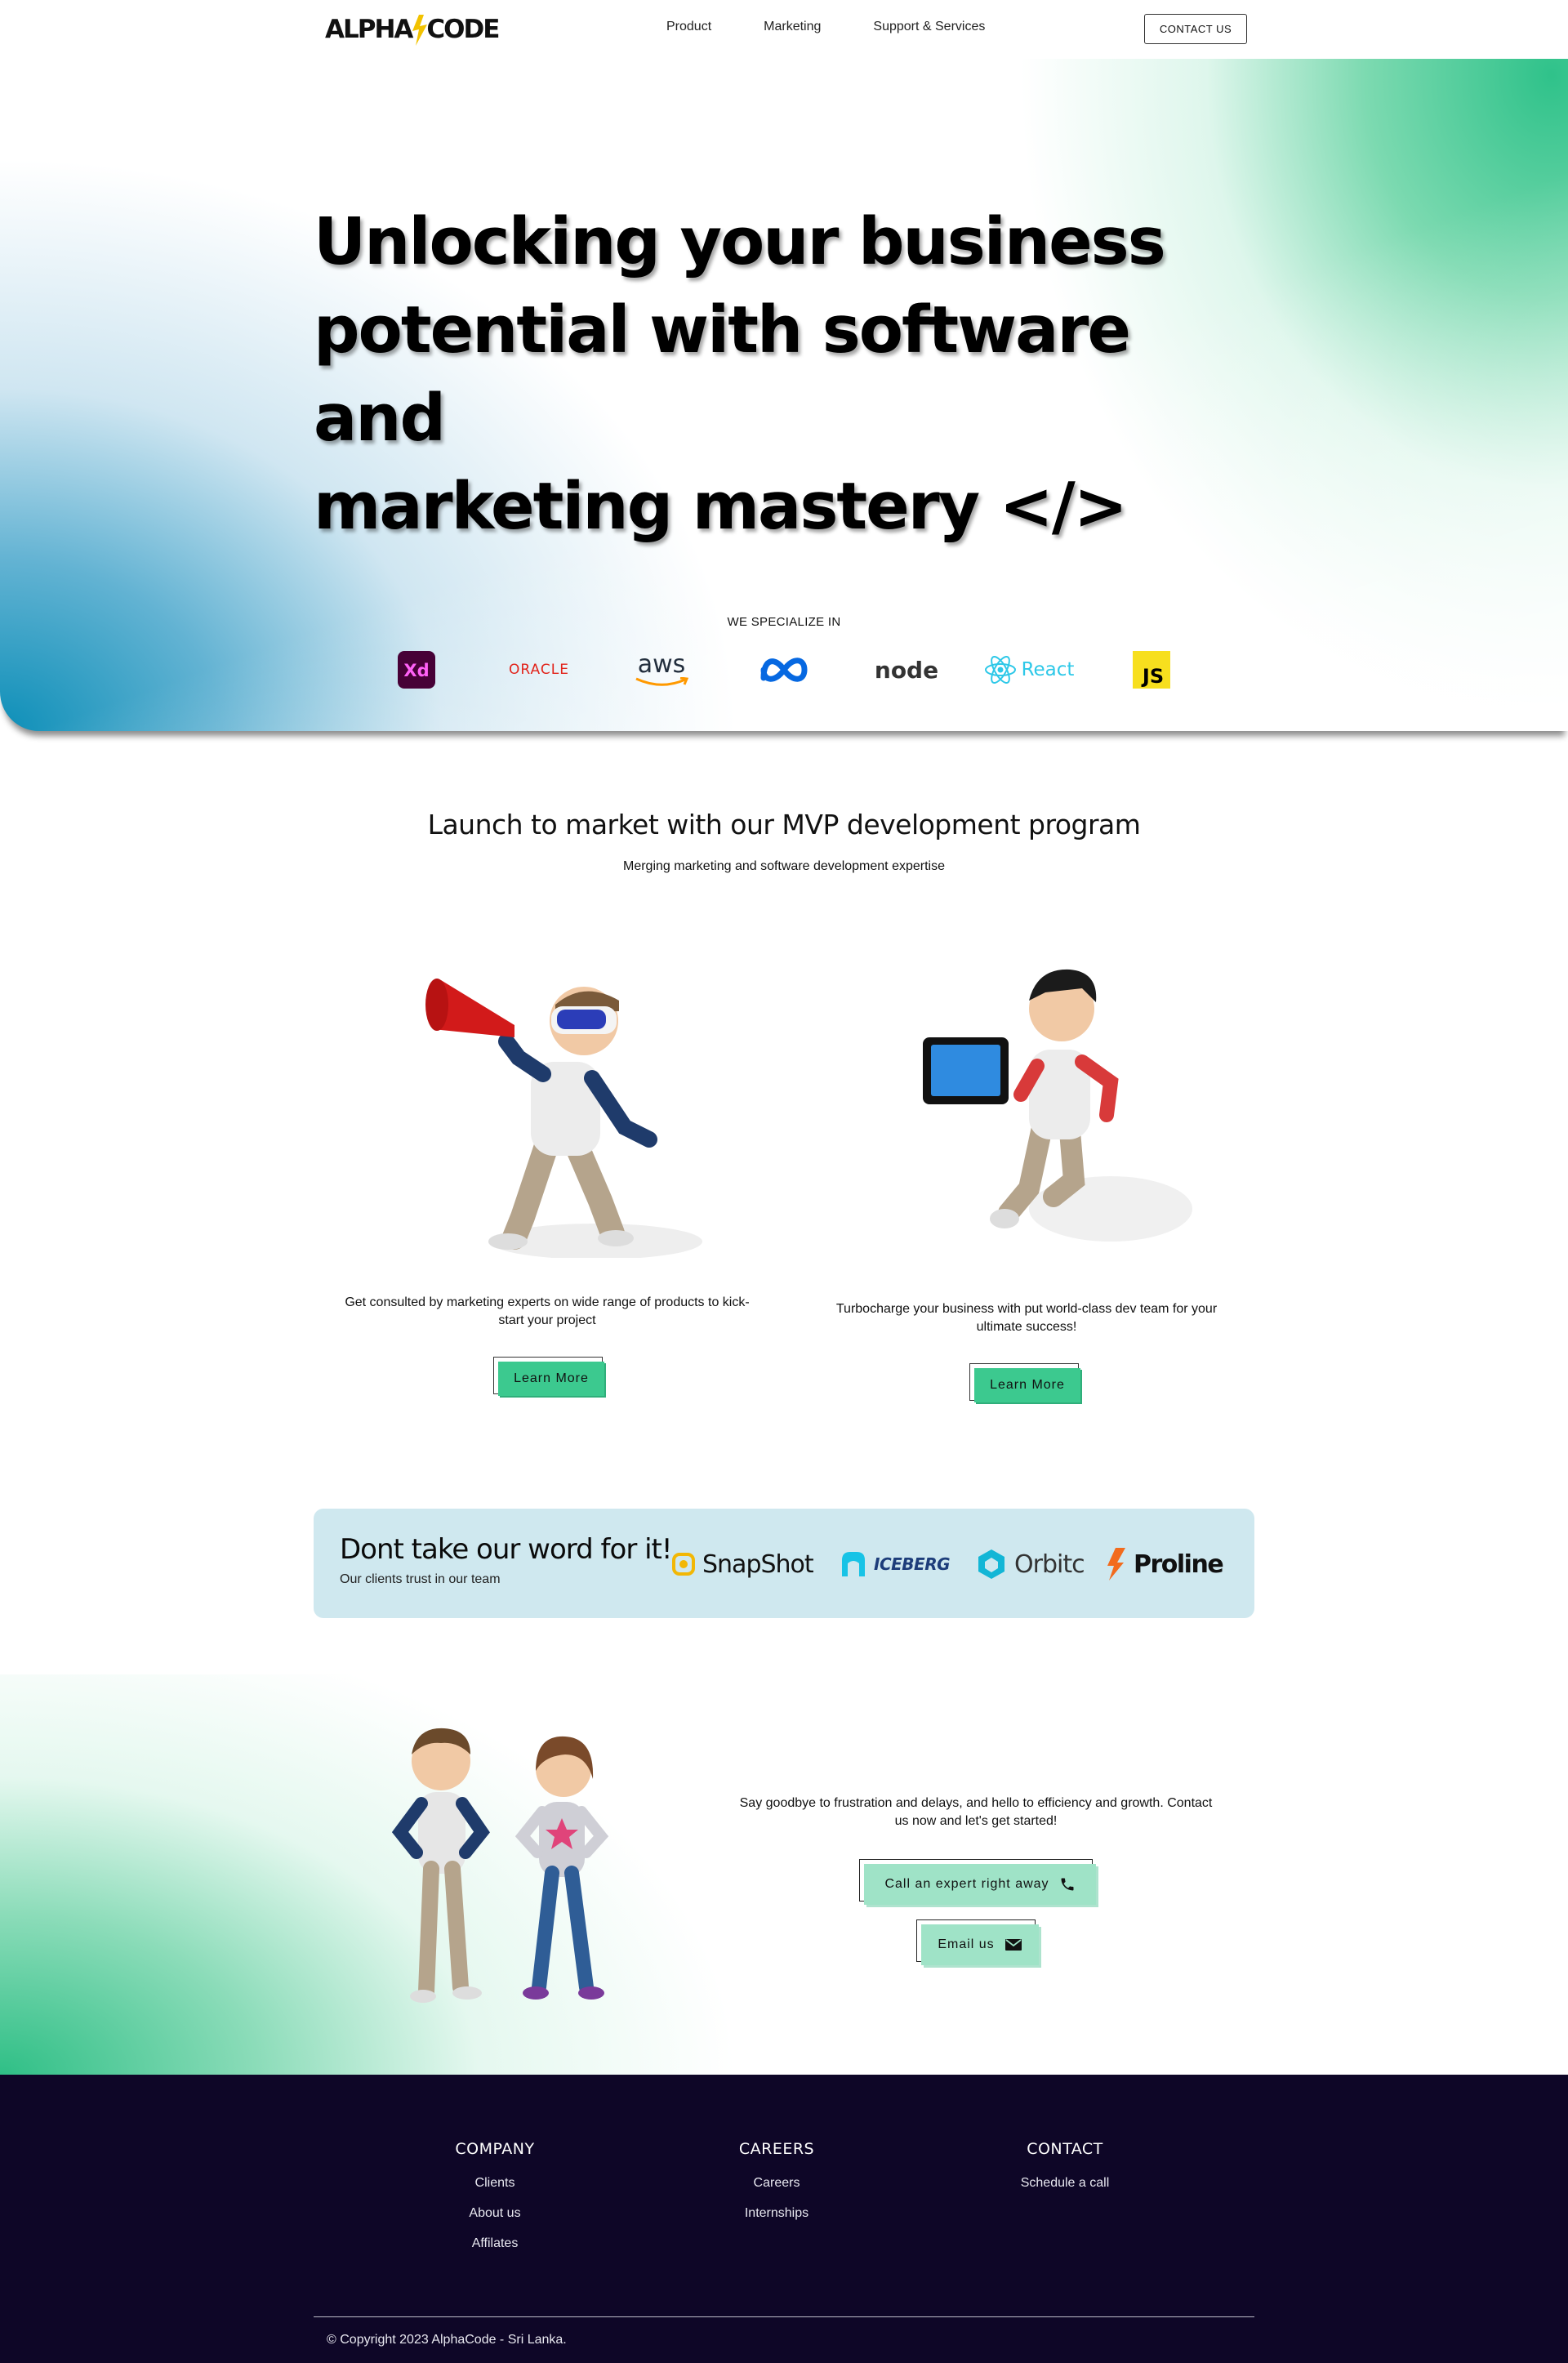 The height and width of the screenshot is (2363, 1568). Describe the element at coordinates (929, 27) in the screenshot. I see `nav-link-support: Support & Services` at that location.